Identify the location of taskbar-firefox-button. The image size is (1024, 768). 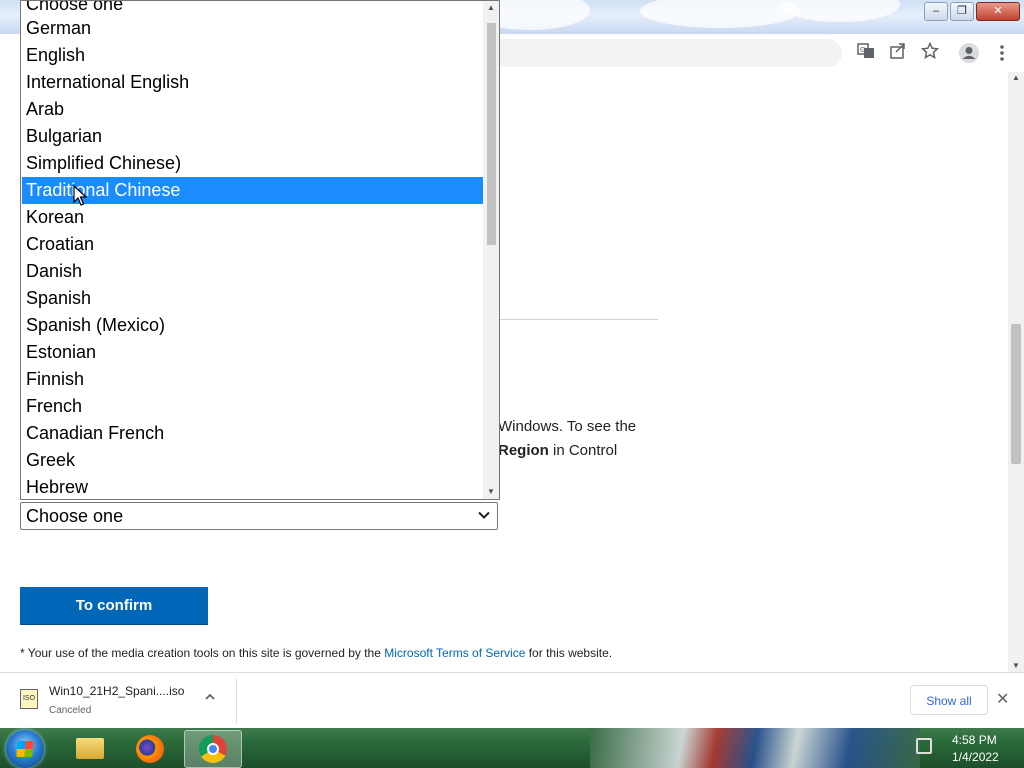
(150, 748).